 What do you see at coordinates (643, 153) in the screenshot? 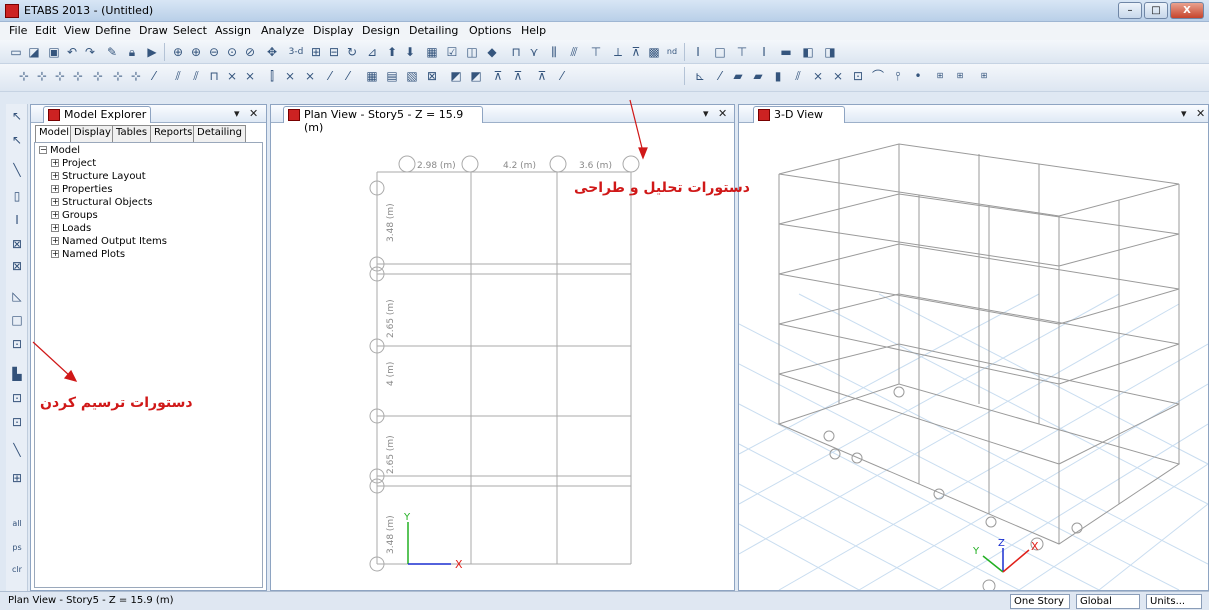
I see `analysis-arrow-head` at bounding box center [643, 153].